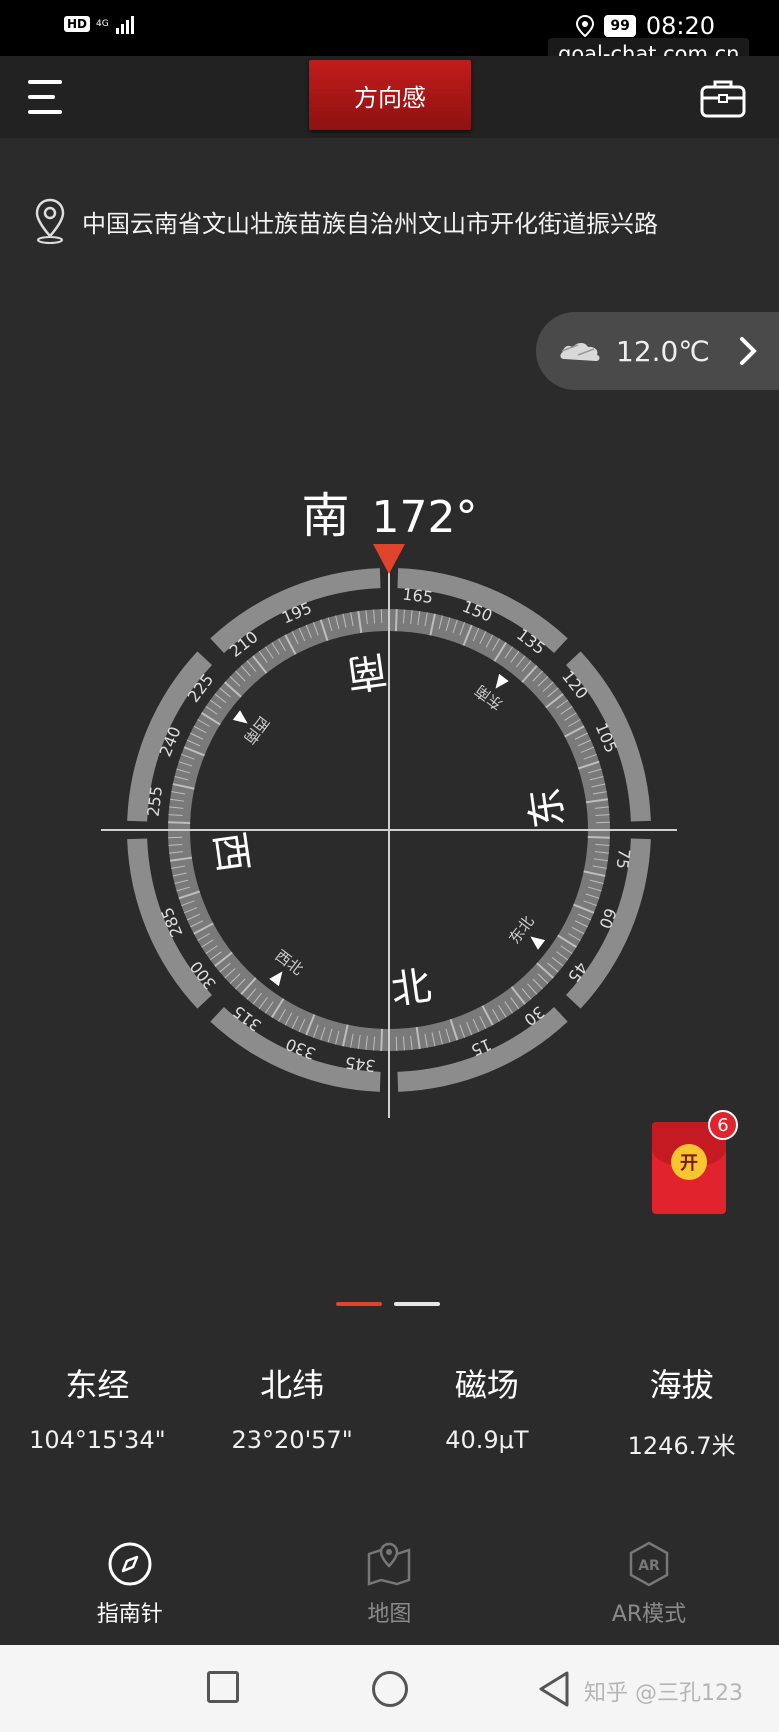  I want to click on cardinal-label-north: 北, so click(411, 988).